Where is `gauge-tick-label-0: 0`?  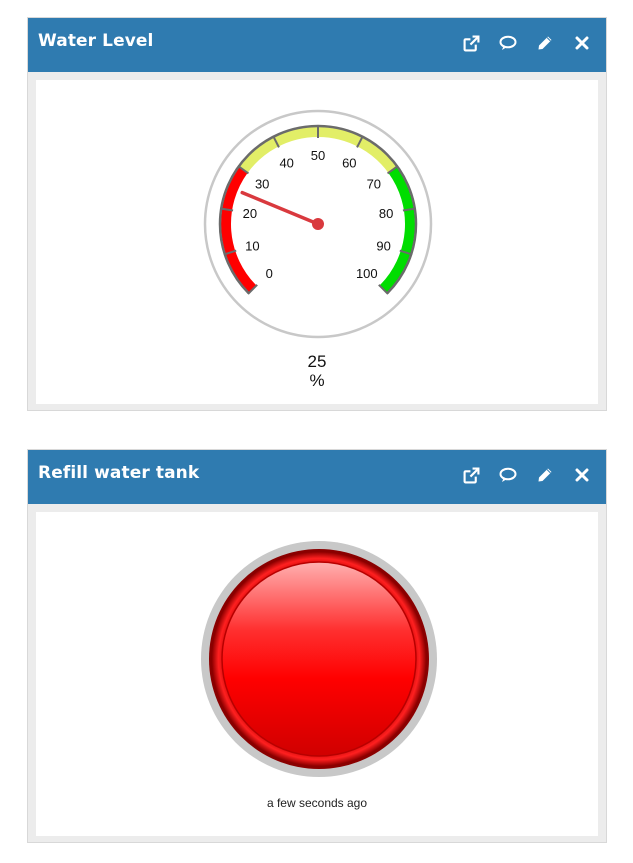 gauge-tick-label-0: 0 is located at coordinates (269, 273).